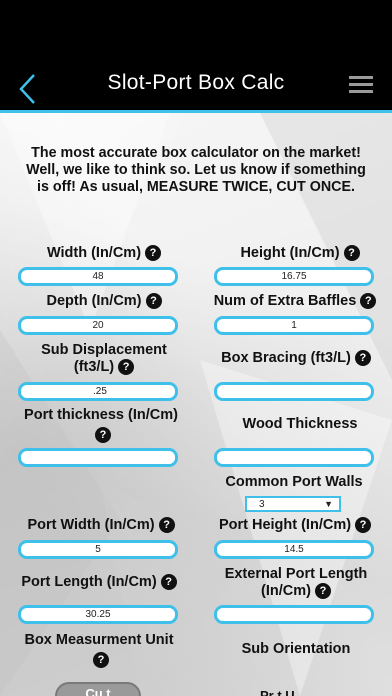 The height and width of the screenshot is (696, 392). Describe the element at coordinates (98, 276) in the screenshot. I see `width-input: 48` at that location.